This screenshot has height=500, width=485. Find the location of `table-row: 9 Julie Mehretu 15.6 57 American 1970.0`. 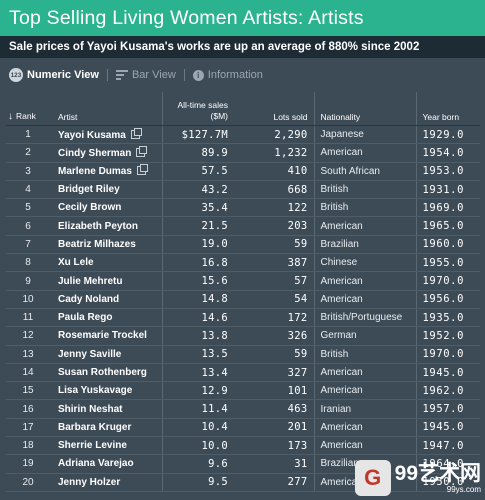

table-row: 9 Julie Mehretu 15.6 57 American 1970.0 is located at coordinates (243, 281).